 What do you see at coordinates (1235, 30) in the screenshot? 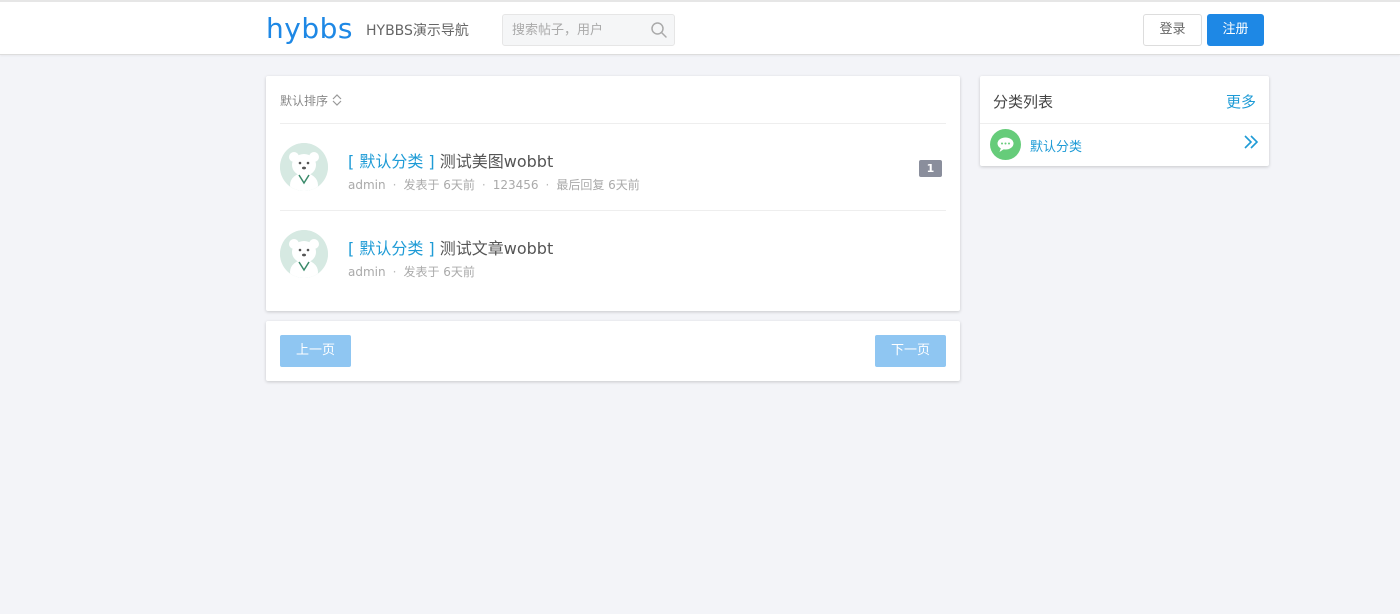
I see `register-button: 注册` at bounding box center [1235, 30].